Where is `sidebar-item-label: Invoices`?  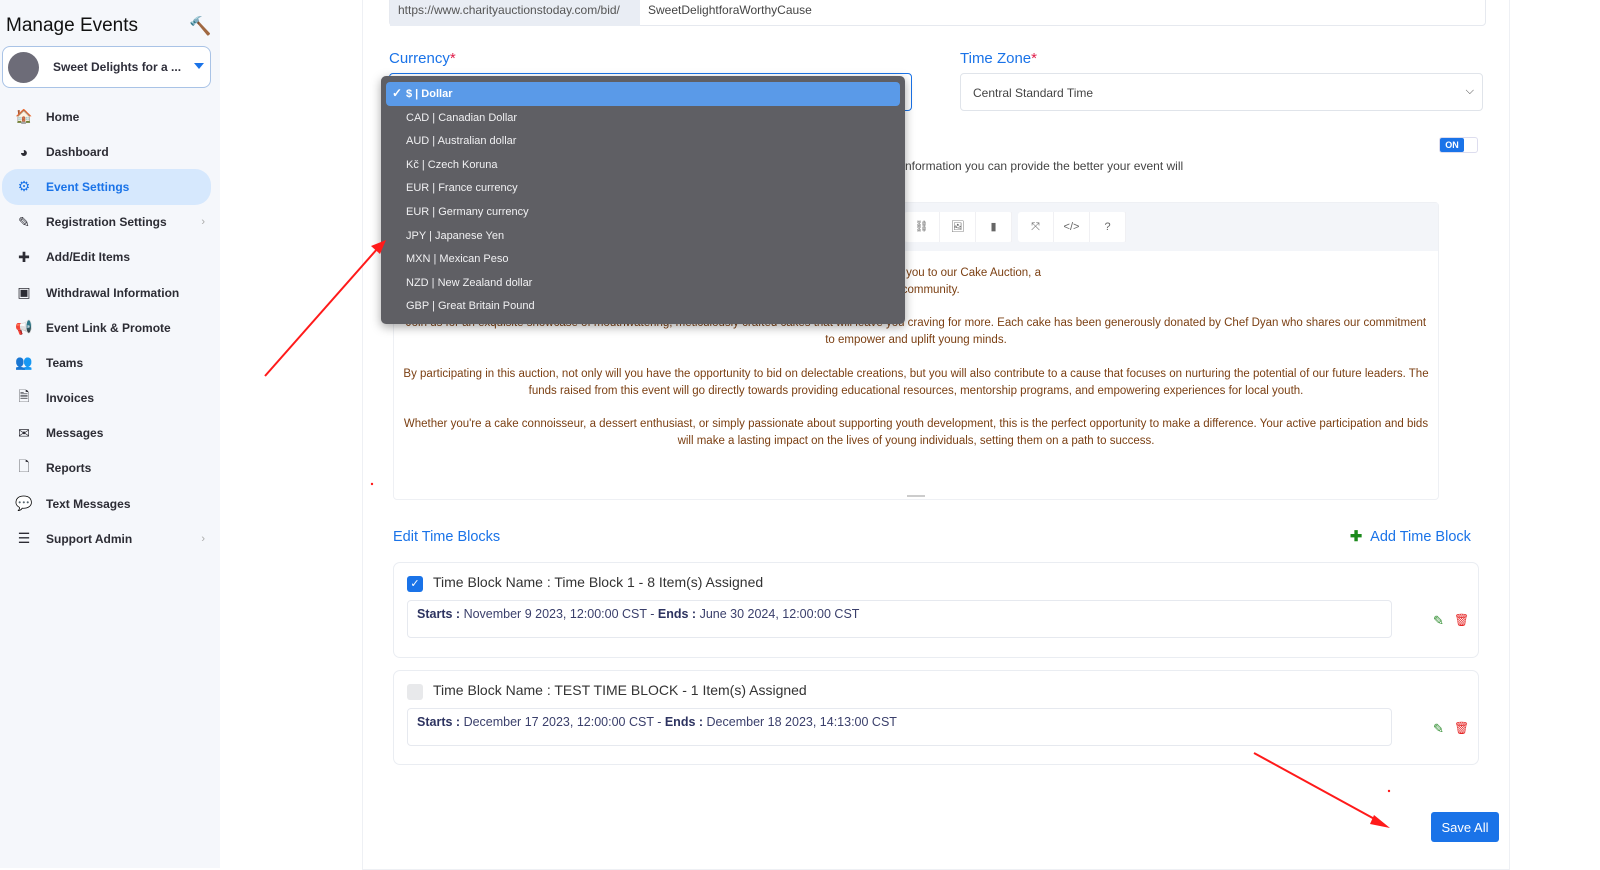
sidebar-item-label: Invoices is located at coordinates (70, 398).